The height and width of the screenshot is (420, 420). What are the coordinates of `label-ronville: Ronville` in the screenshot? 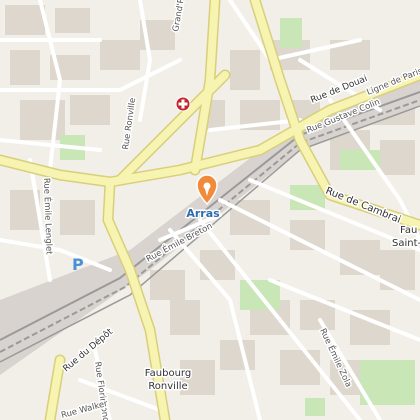 It's located at (167, 386).